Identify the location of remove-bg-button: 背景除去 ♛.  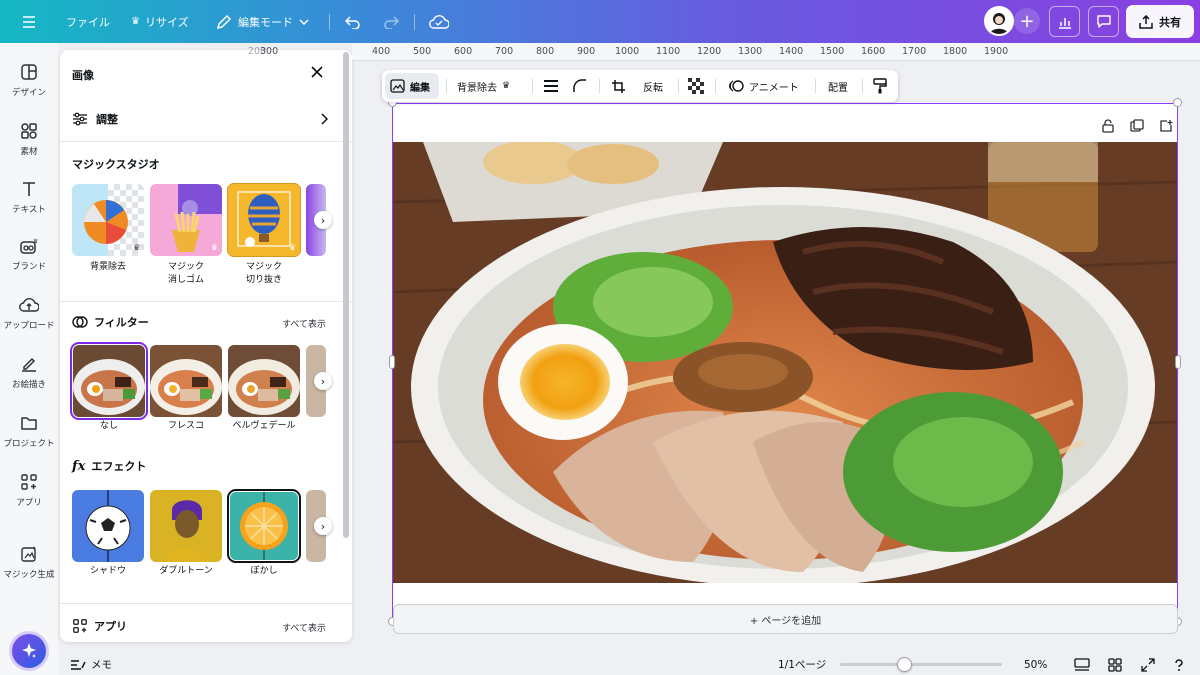
(483, 86).